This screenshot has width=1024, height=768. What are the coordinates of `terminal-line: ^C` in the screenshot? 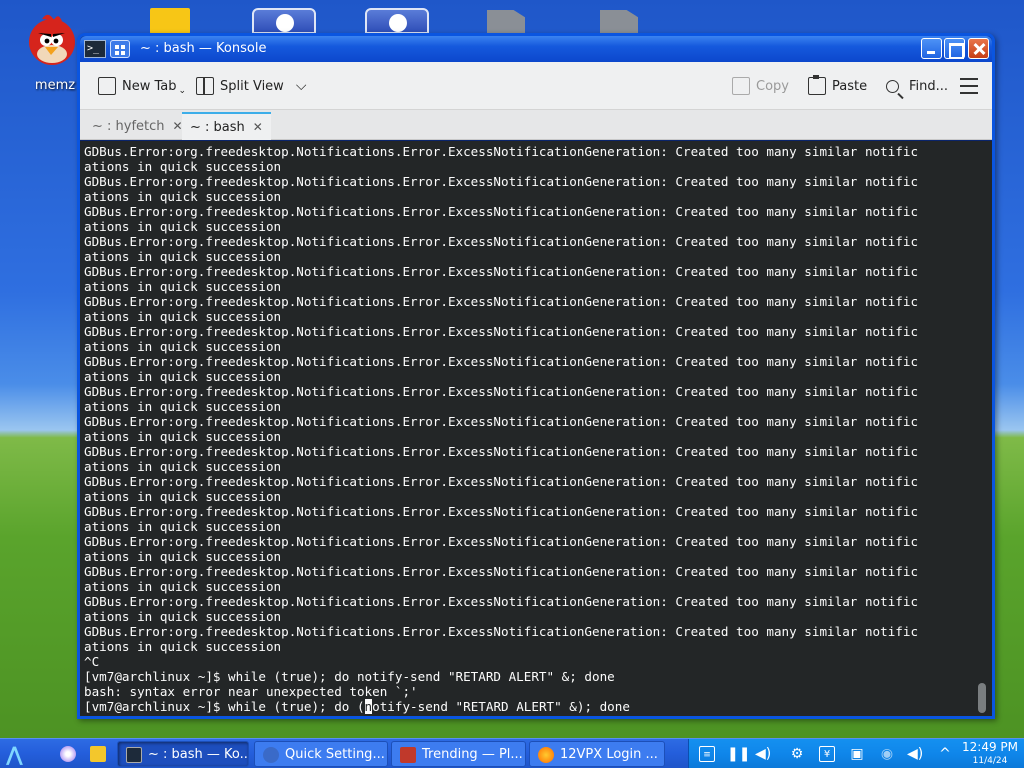 It's located at (92, 661).